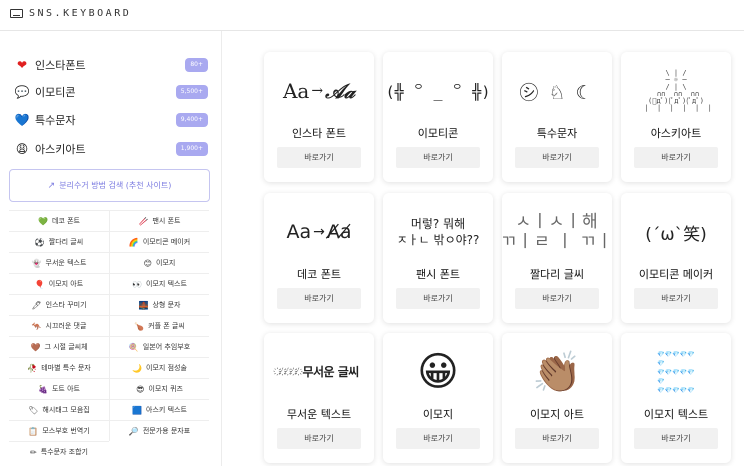  What do you see at coordinates (59, 388) in the screenshot?
I see `grid-item-dot-art: 🍇 도트 아트` at bounding box center [59, 388].